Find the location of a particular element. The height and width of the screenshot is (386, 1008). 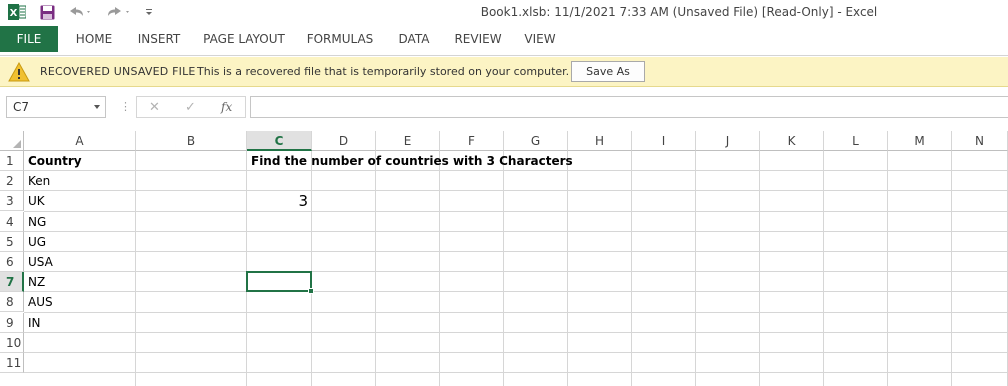

formula-buttons: ✕ ✓ fx is located at coordinates (191, 107).